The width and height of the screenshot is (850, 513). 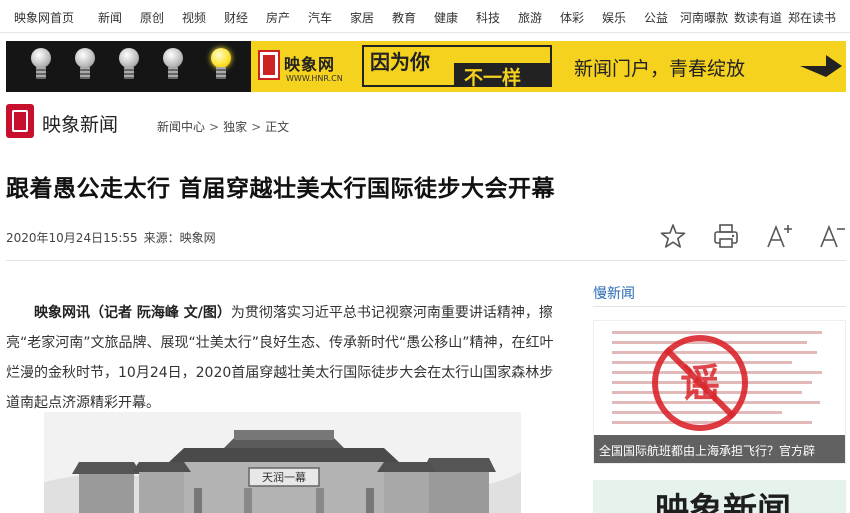 What do you see at coordinates (235, 127) in the screenshot?
I see `breadcrumb-exclusive: 独家` at bounding box center [235, 127].